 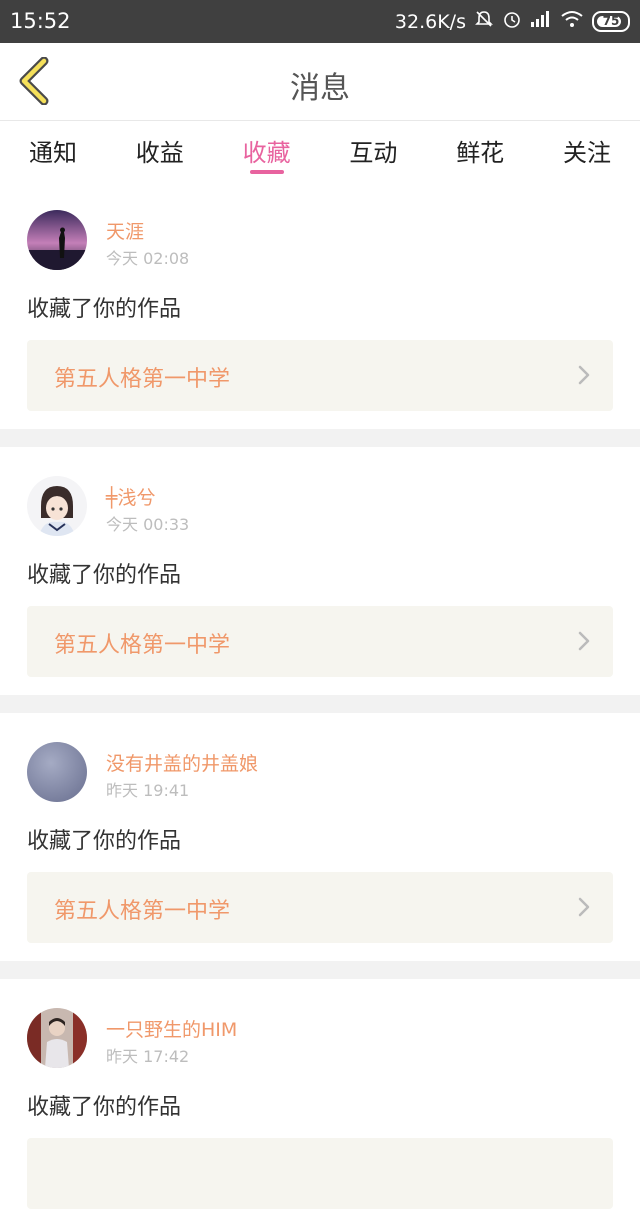 I want to click on user-name: 没有井盖的井盖娘, so click(x=182, y=762).